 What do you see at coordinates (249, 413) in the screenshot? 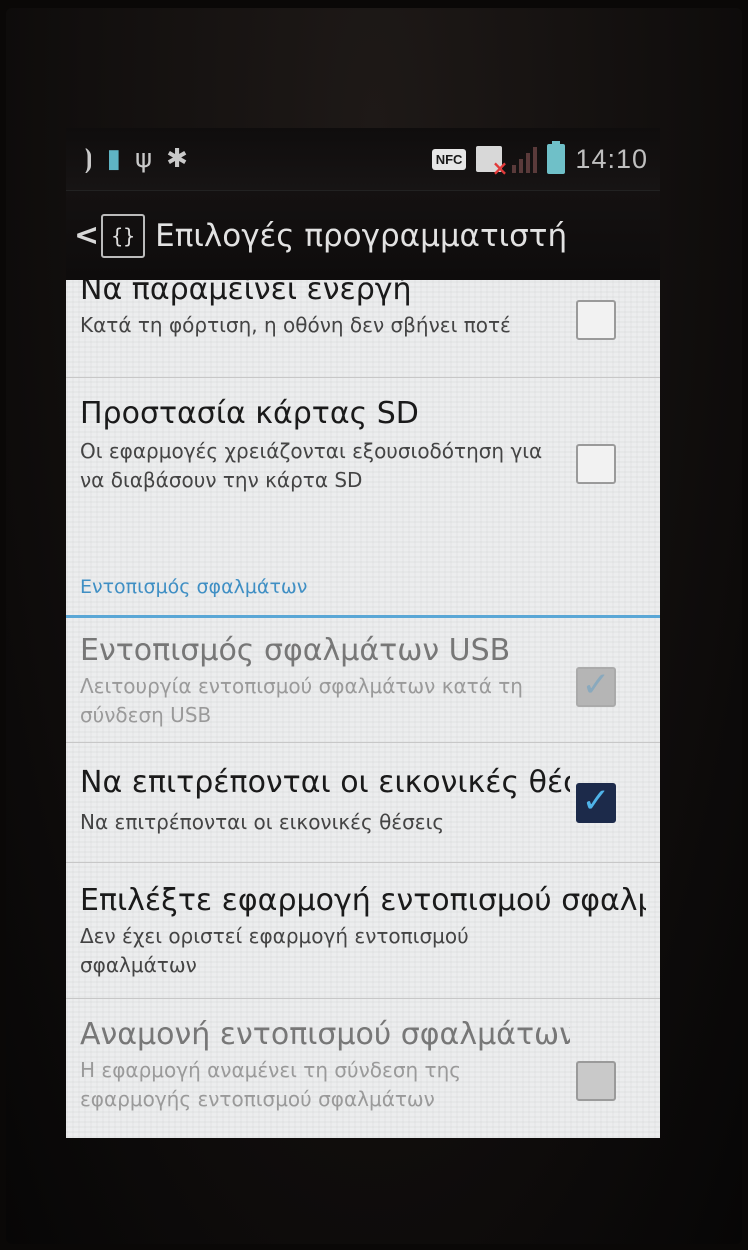
I see `pref-title: Προστασία κάρτας SD` at bounding box center [249, 413].